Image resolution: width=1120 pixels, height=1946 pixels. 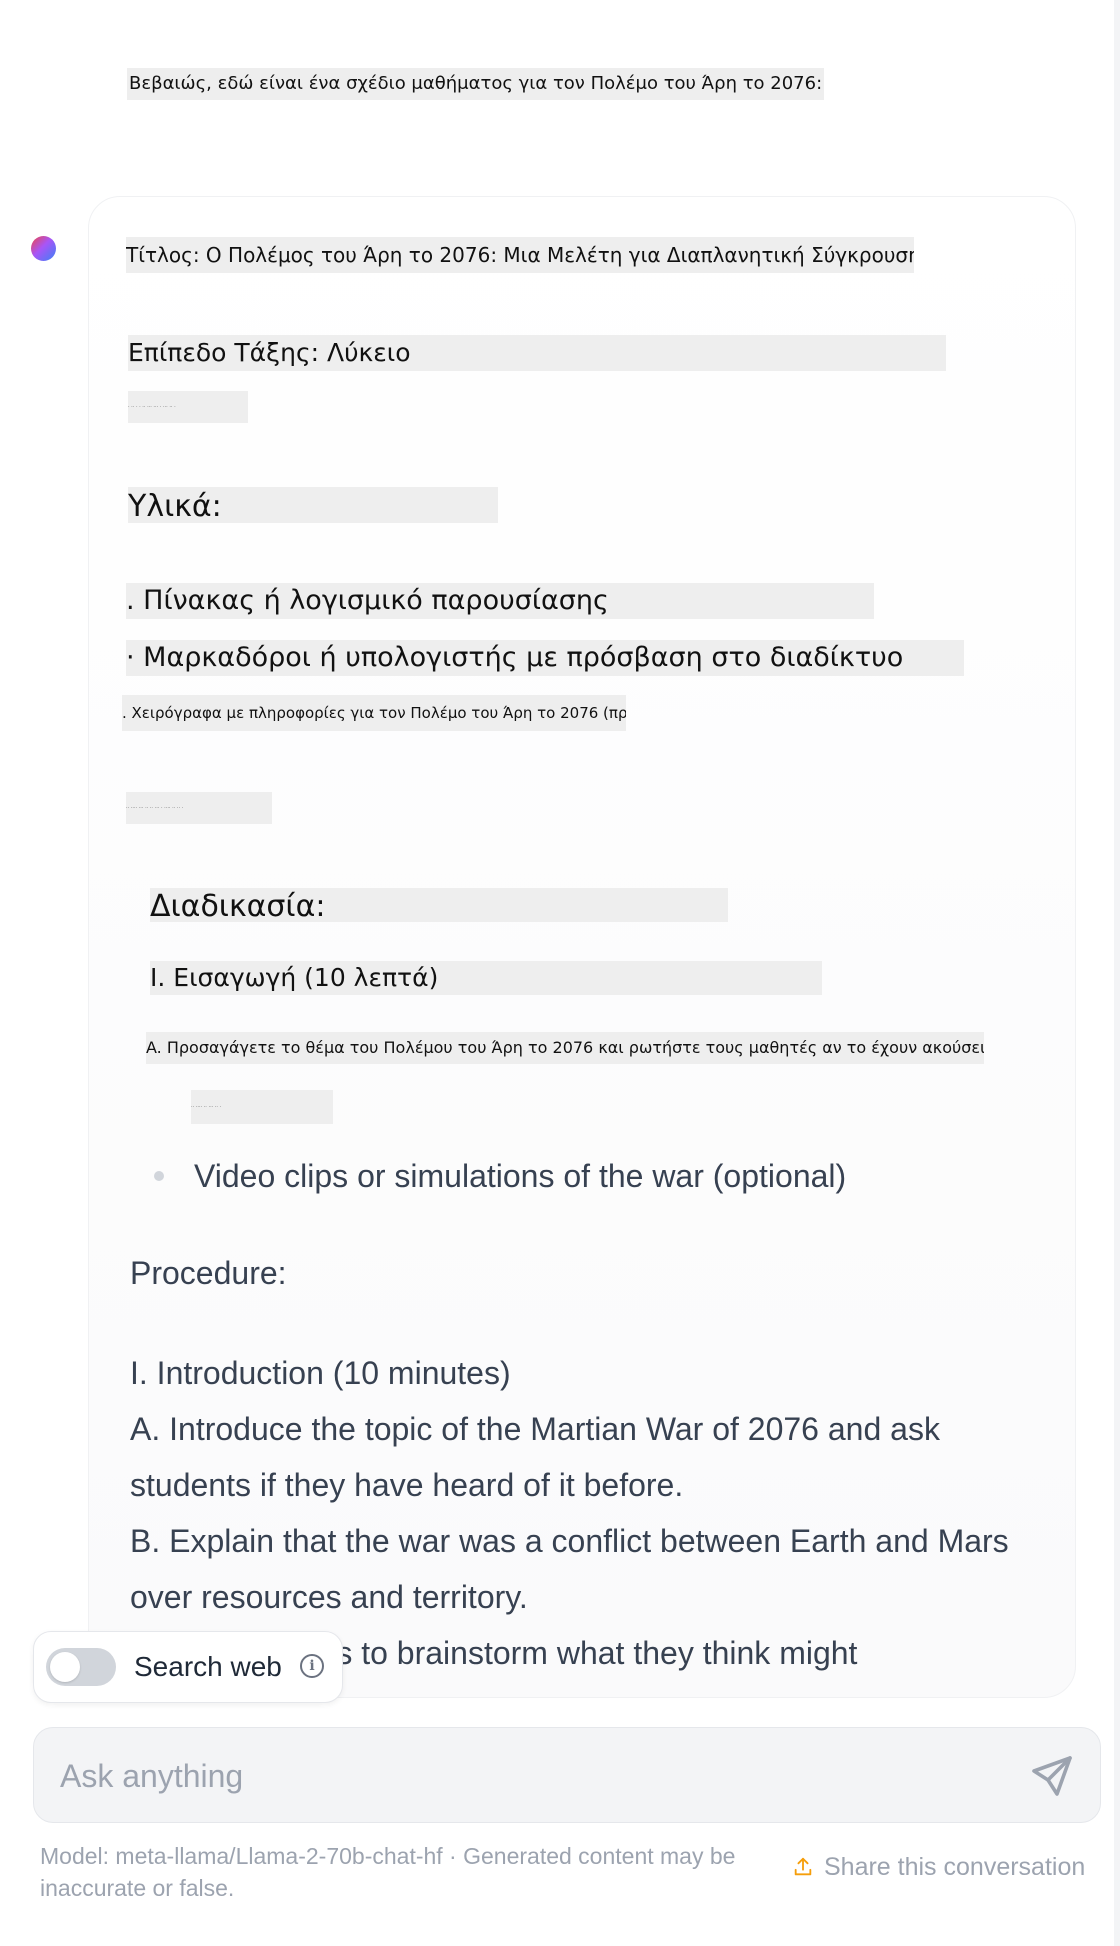 I want to click on procedure-heading: Procedure:, so click(x=208, y=1273).